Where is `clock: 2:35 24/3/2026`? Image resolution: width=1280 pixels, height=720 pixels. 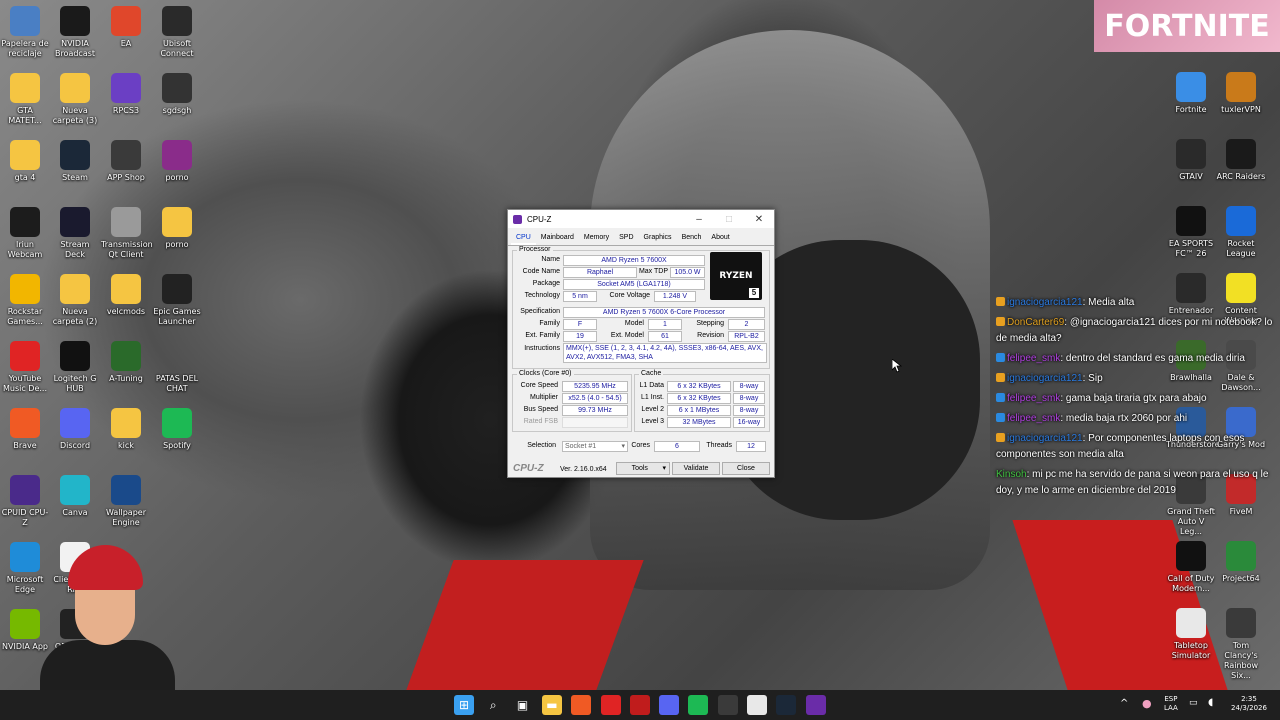 clock: 2:35 24/3/2026 is located at coordinates (1249, 704).